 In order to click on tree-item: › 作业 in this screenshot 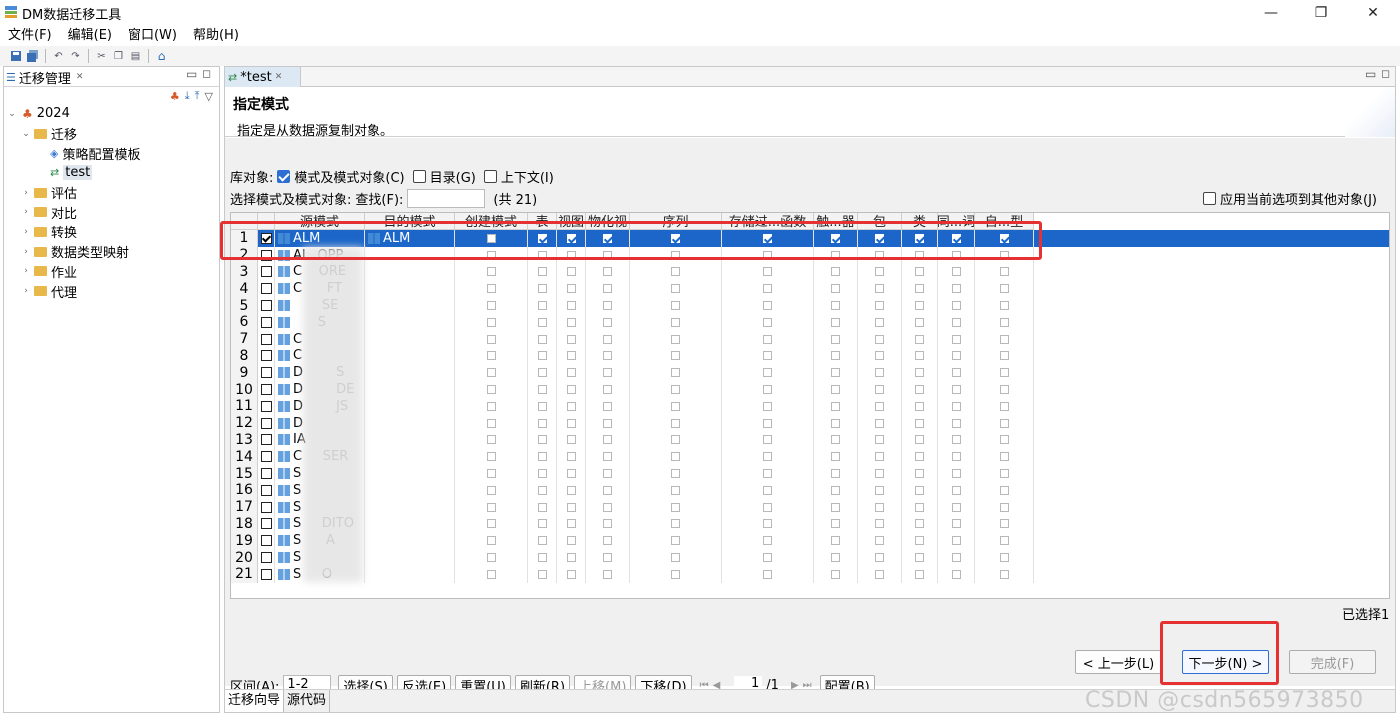, I will do `click(112, 272)`.